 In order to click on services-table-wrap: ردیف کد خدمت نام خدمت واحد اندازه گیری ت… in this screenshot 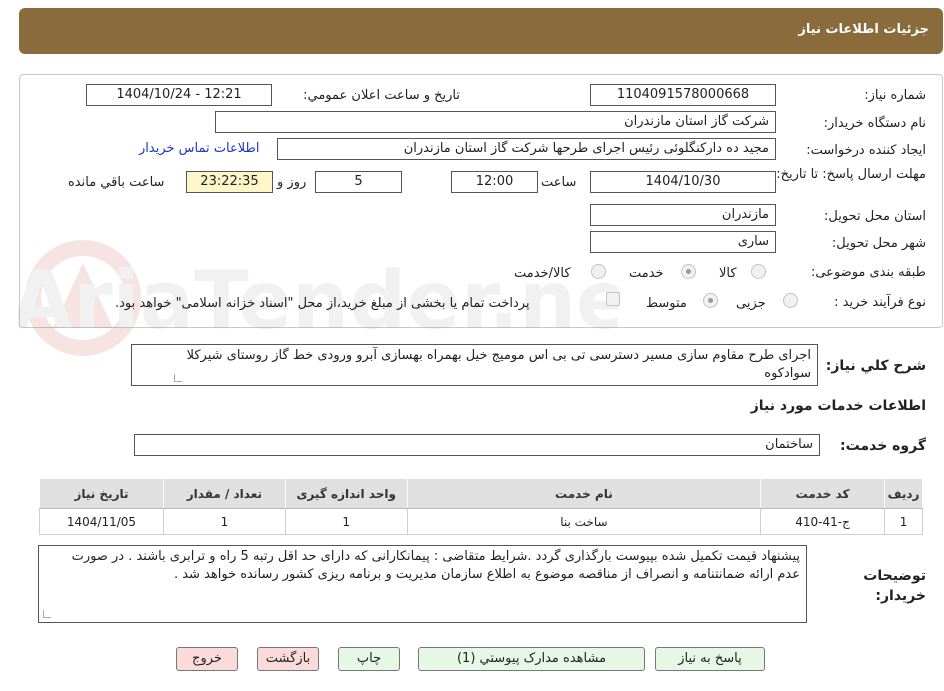, I will do `click(481, 506)`.